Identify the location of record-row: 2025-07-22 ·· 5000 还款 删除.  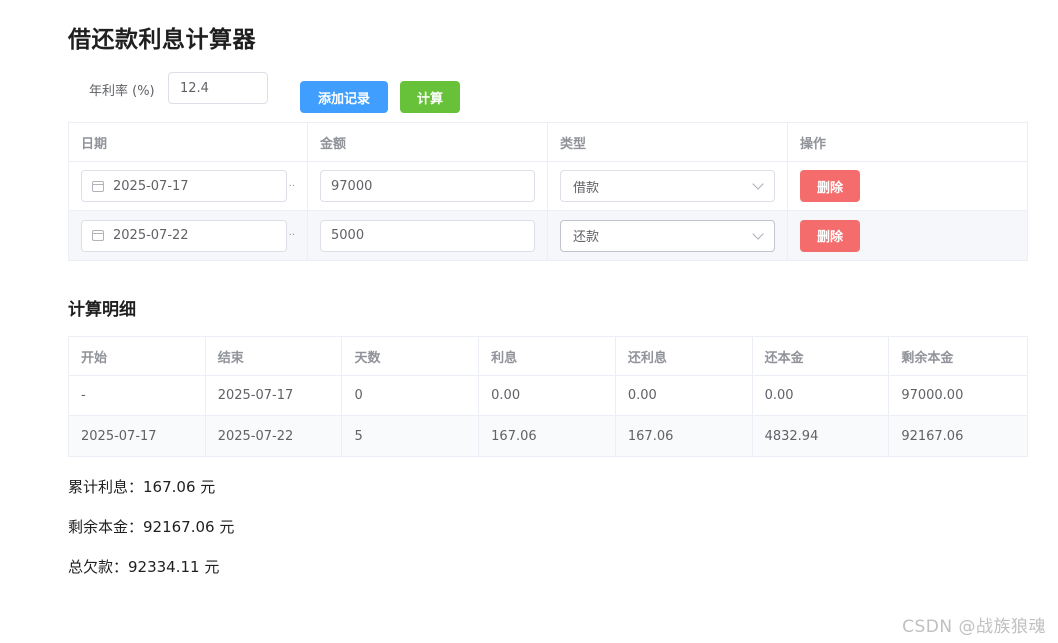
(548, 235).